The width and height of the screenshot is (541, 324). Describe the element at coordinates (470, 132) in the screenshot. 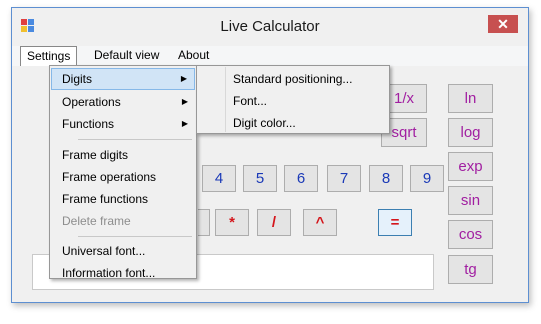

I see `log-button: log` at that location.